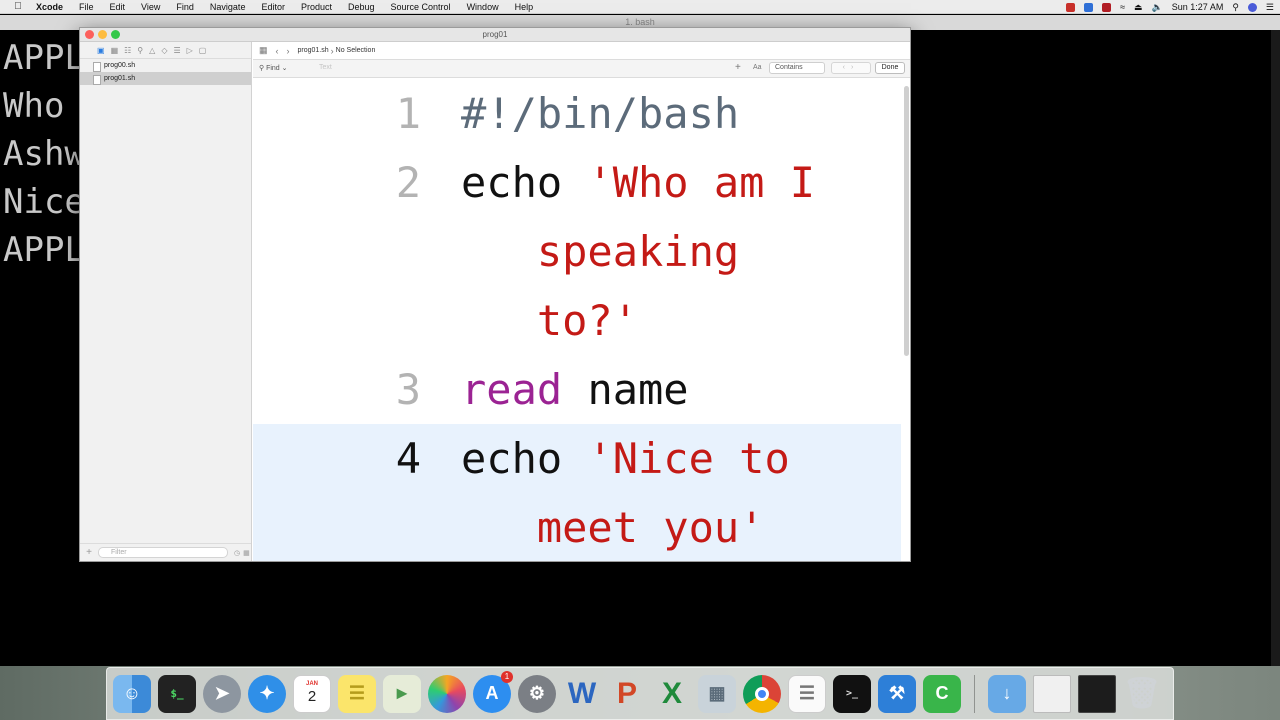 This screenshot has height=720, width=1280. What do you see at coordinates (1107, 7) in the screenshot?
I see `mcafee-icon` at bounding box center [1107, 7].